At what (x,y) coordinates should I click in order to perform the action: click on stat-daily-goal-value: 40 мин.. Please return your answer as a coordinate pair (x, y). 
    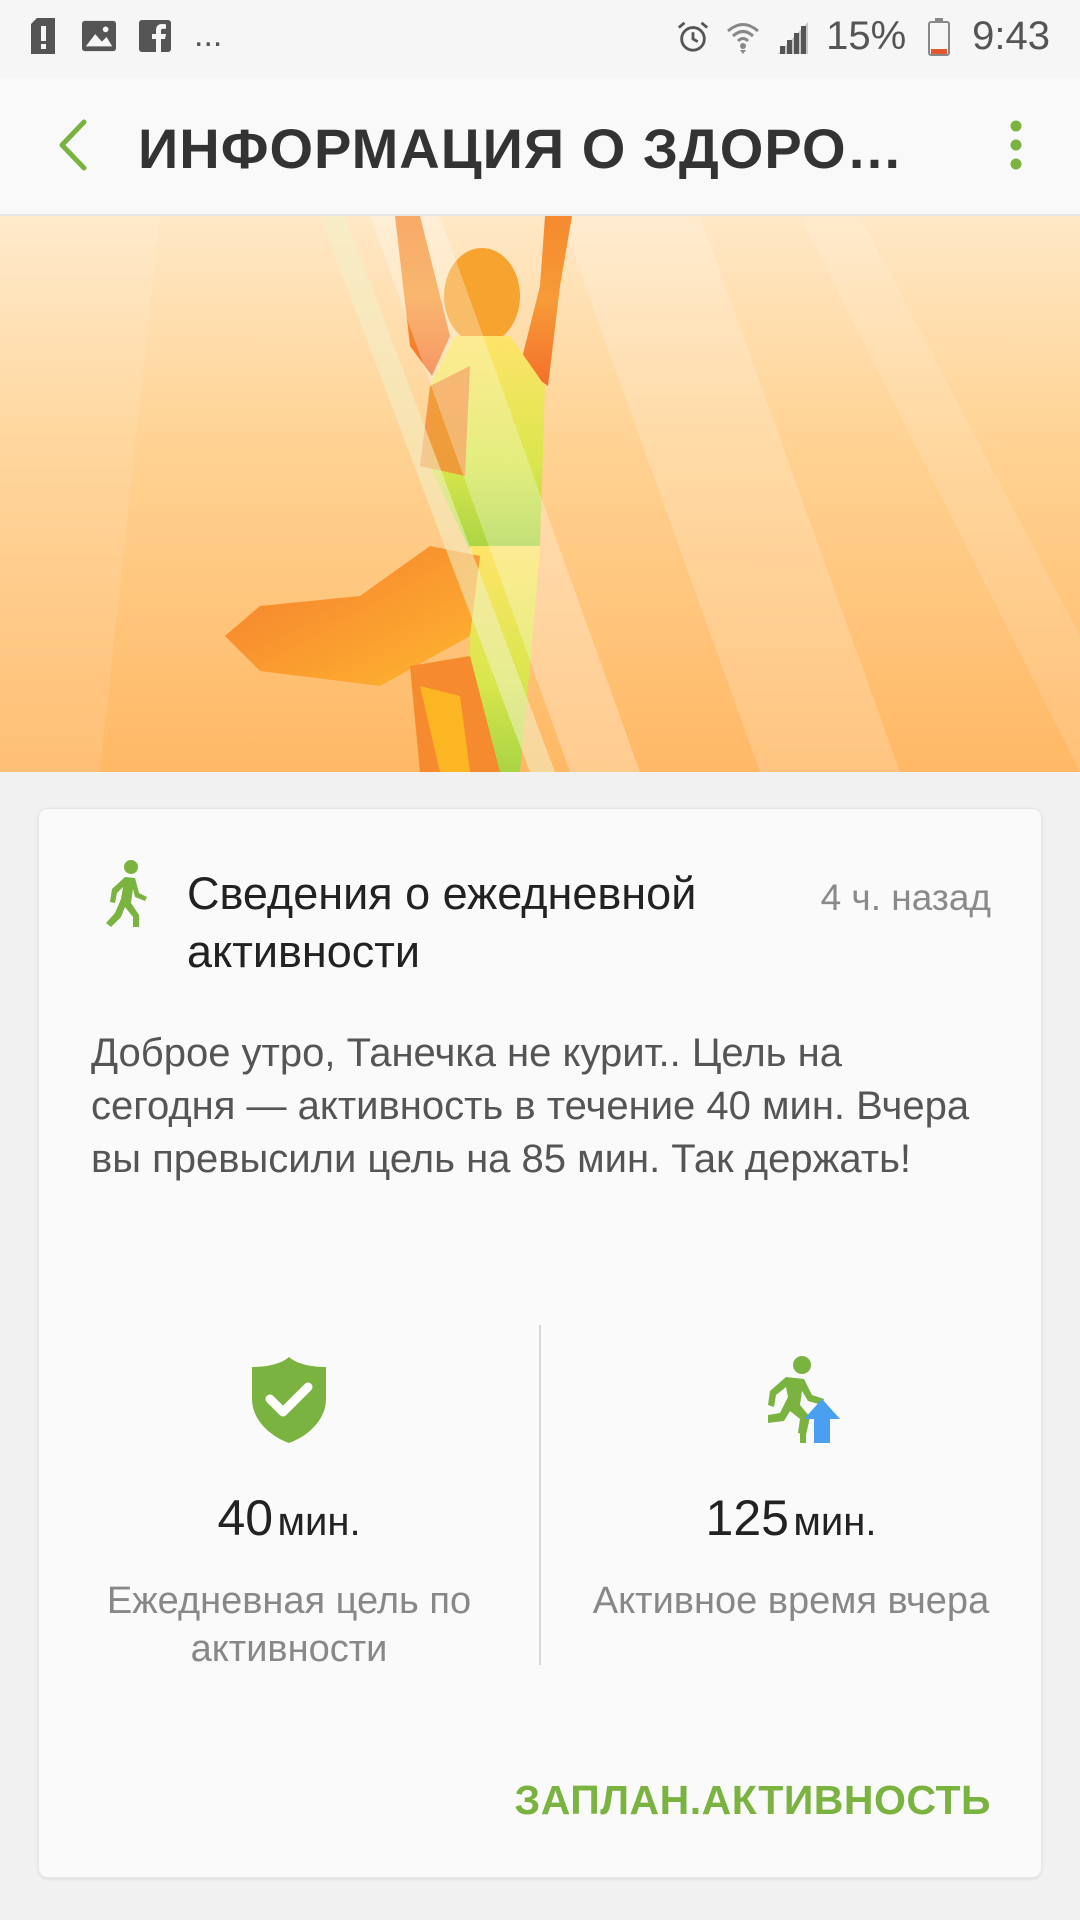
    Looking at the image, I should click on (289, 1518).